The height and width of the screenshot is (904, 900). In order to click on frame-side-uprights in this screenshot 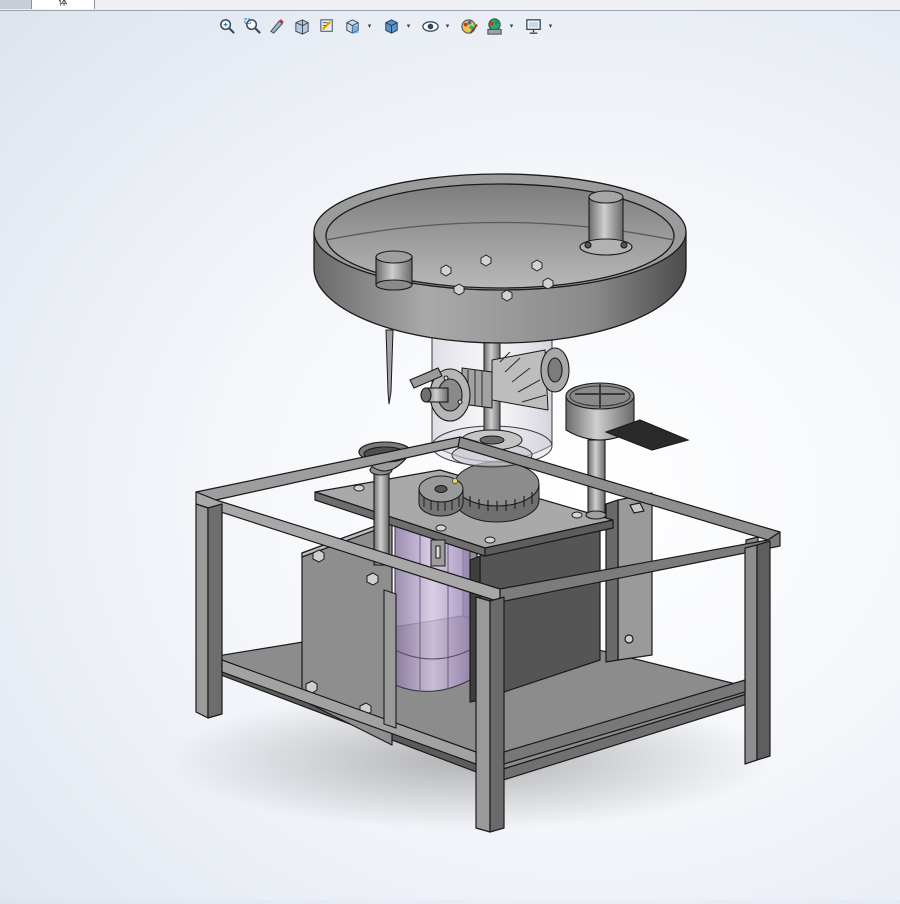, I will do `click(390, 659)`.